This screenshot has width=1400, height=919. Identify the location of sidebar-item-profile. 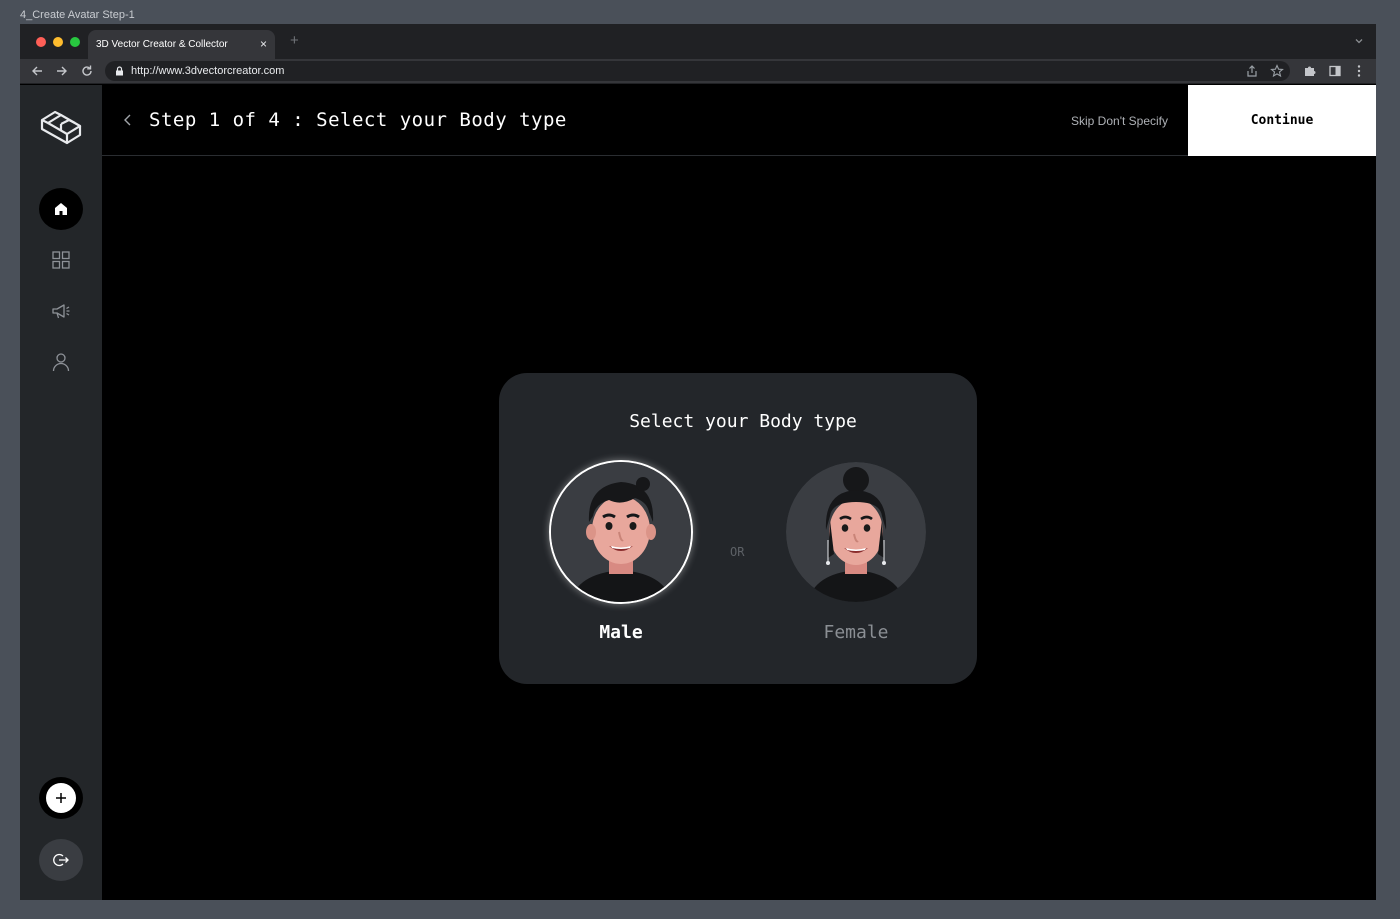
(61, 362).